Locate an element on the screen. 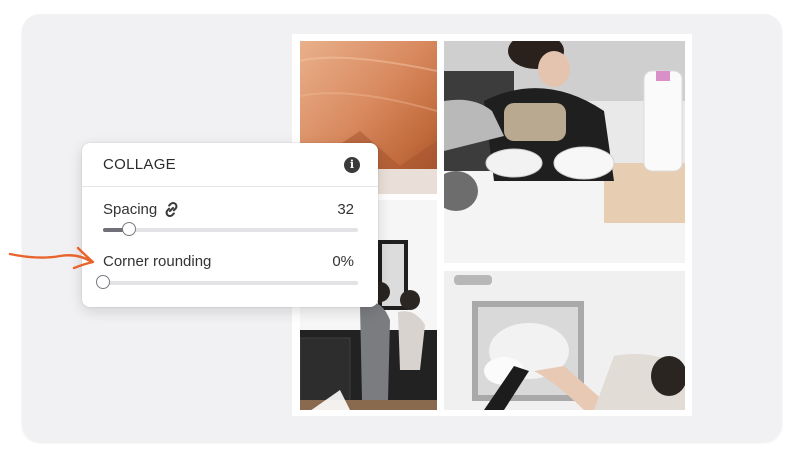 This screenshot has height=458, width=800. info-icon: i is located at coordinates (352, 165).